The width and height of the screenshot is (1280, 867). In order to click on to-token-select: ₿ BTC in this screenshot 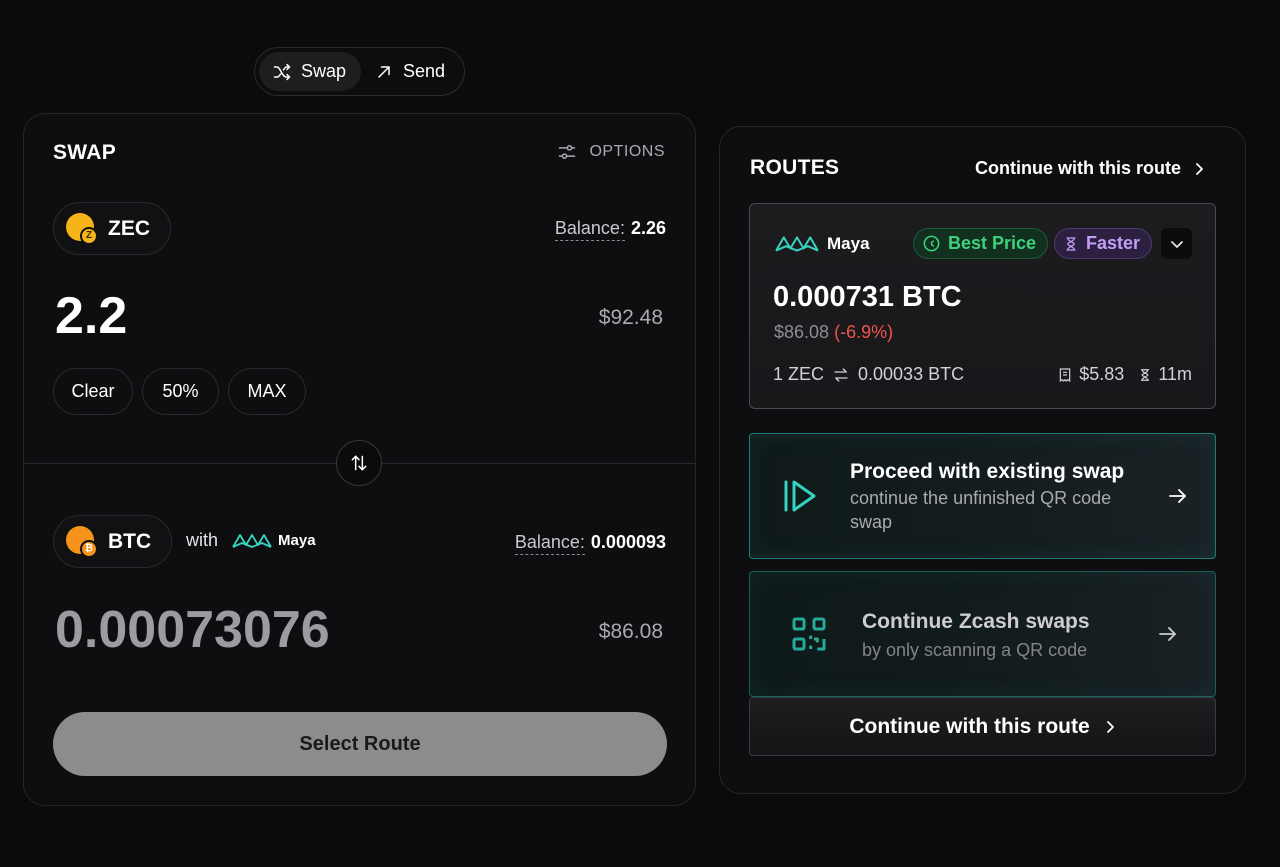, I will do `click(113, 541)`.